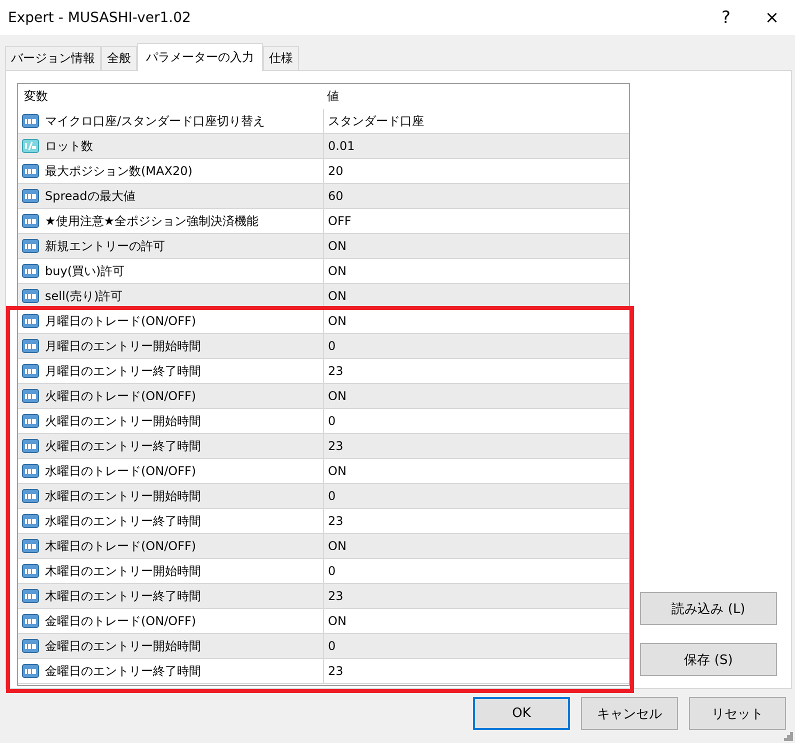  I want to click on dialog-button: キャンセル, so click(629, 713).